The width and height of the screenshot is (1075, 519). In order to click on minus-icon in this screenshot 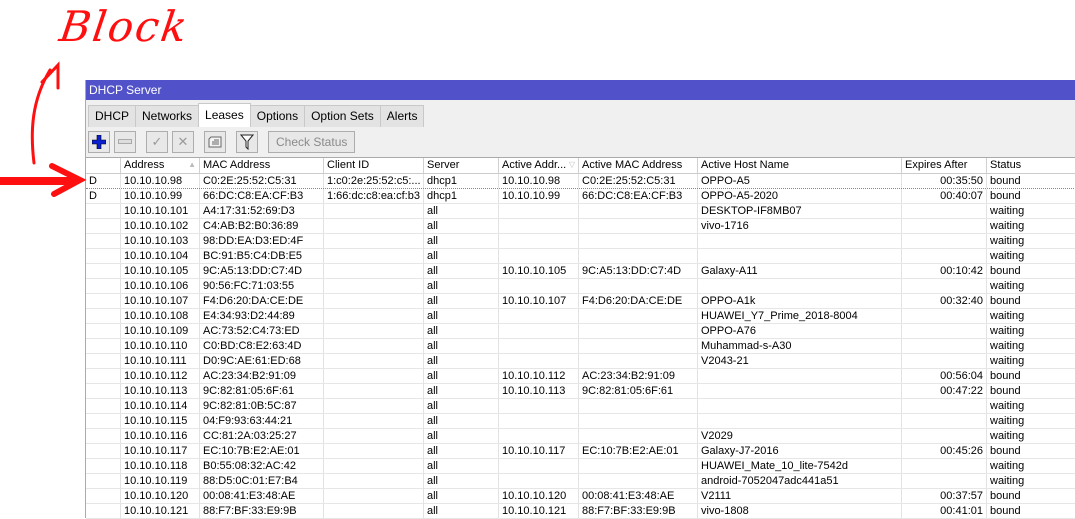, I will do `click(125, 141)`.